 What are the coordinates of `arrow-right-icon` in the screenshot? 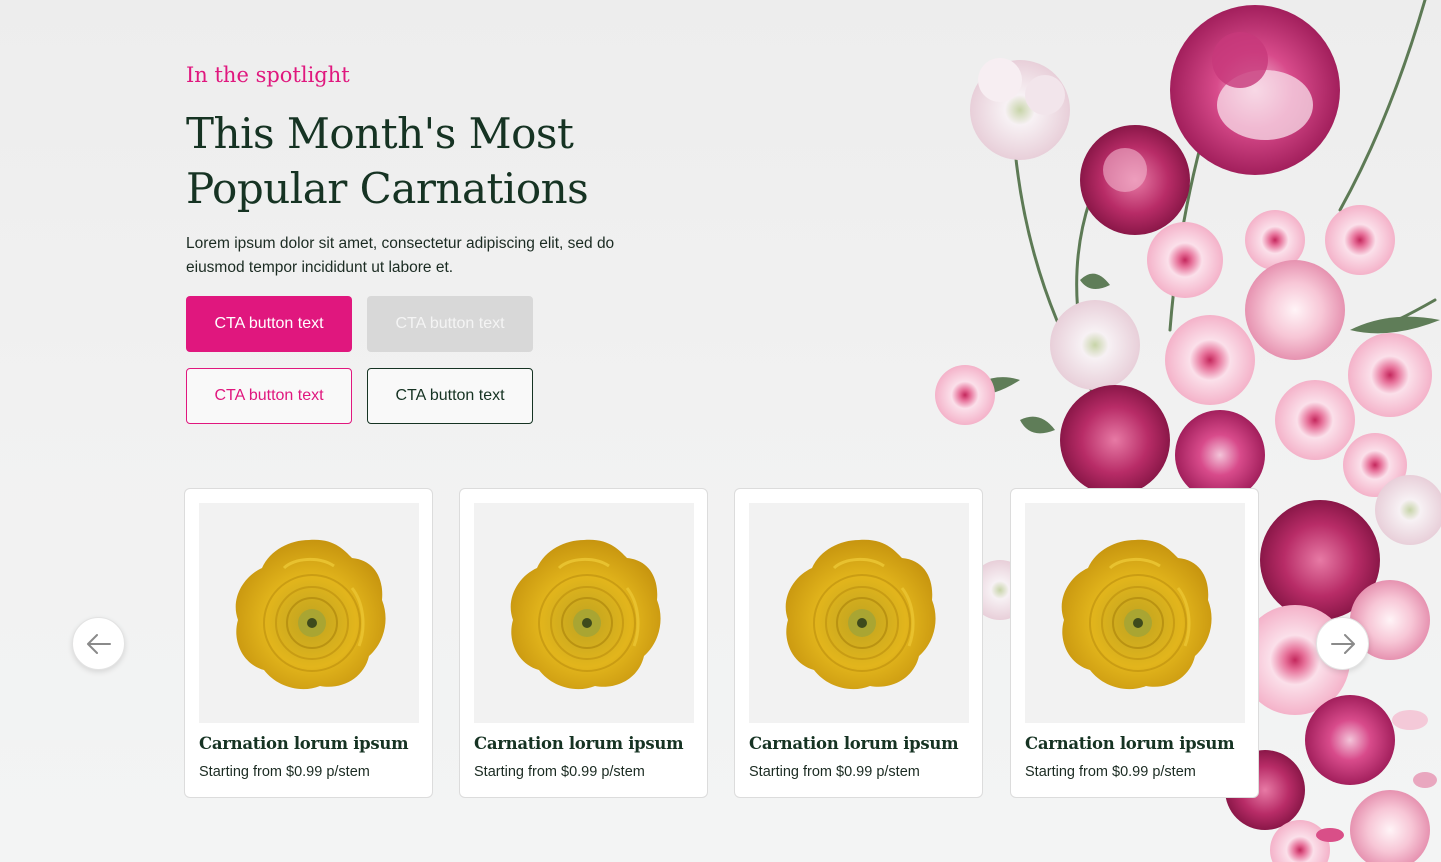 It's located at (1342, 643).